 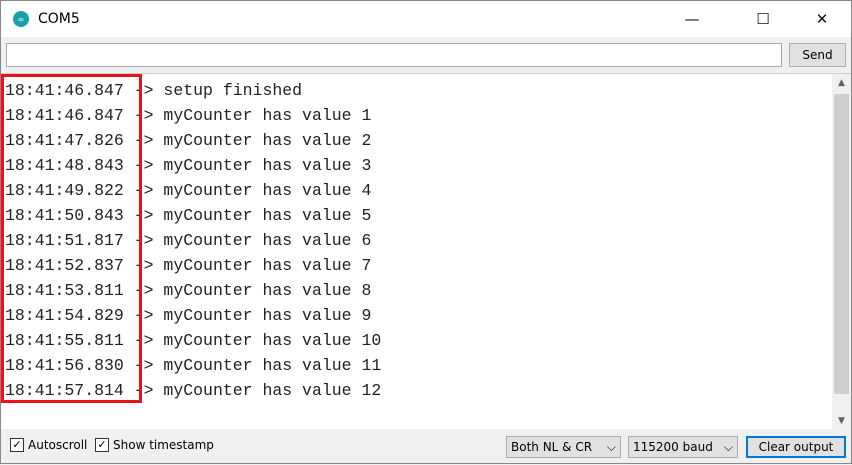 What do you see at coordinates (247, 290) in the screenshot?
I see `line-message: -> myCounter has value 8` at bounding box center [247, 290].